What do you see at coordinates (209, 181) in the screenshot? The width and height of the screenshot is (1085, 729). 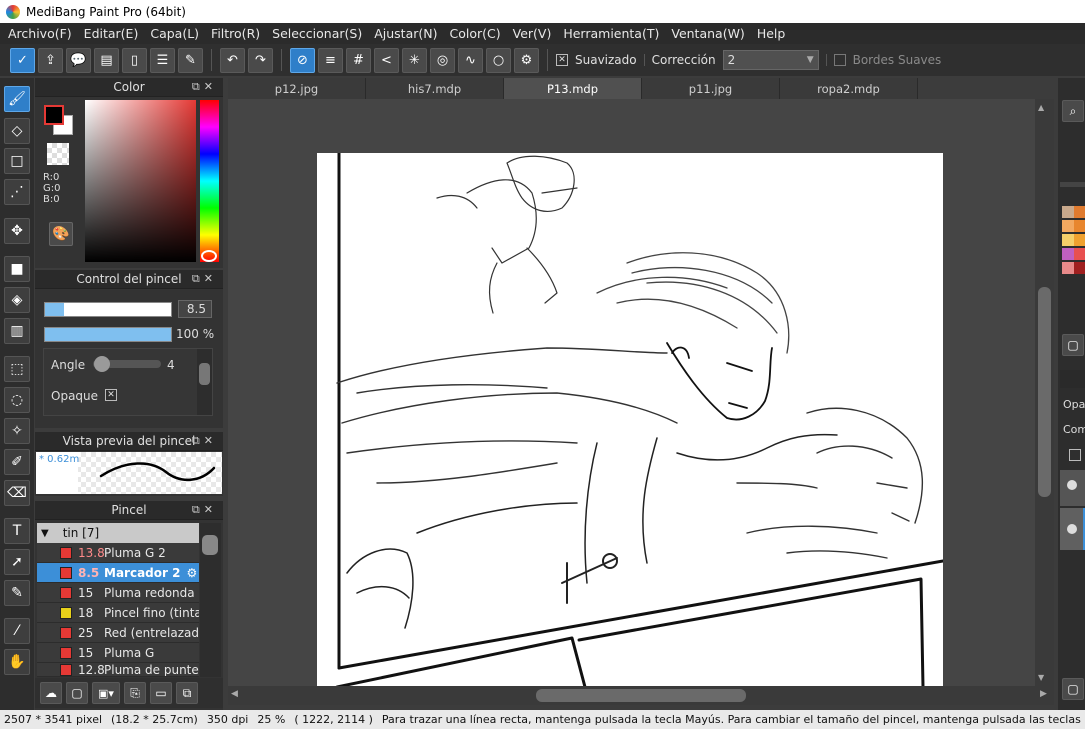 I see `hue-slider` at bounding box center [209, 181].